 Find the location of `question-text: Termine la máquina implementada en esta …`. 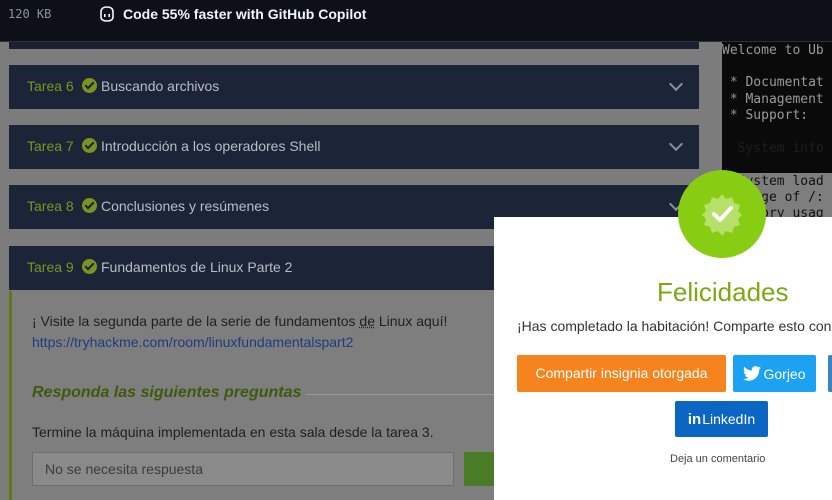

question-text: Termine la máquina implementada en esta … is located at coordinates (233, 432).